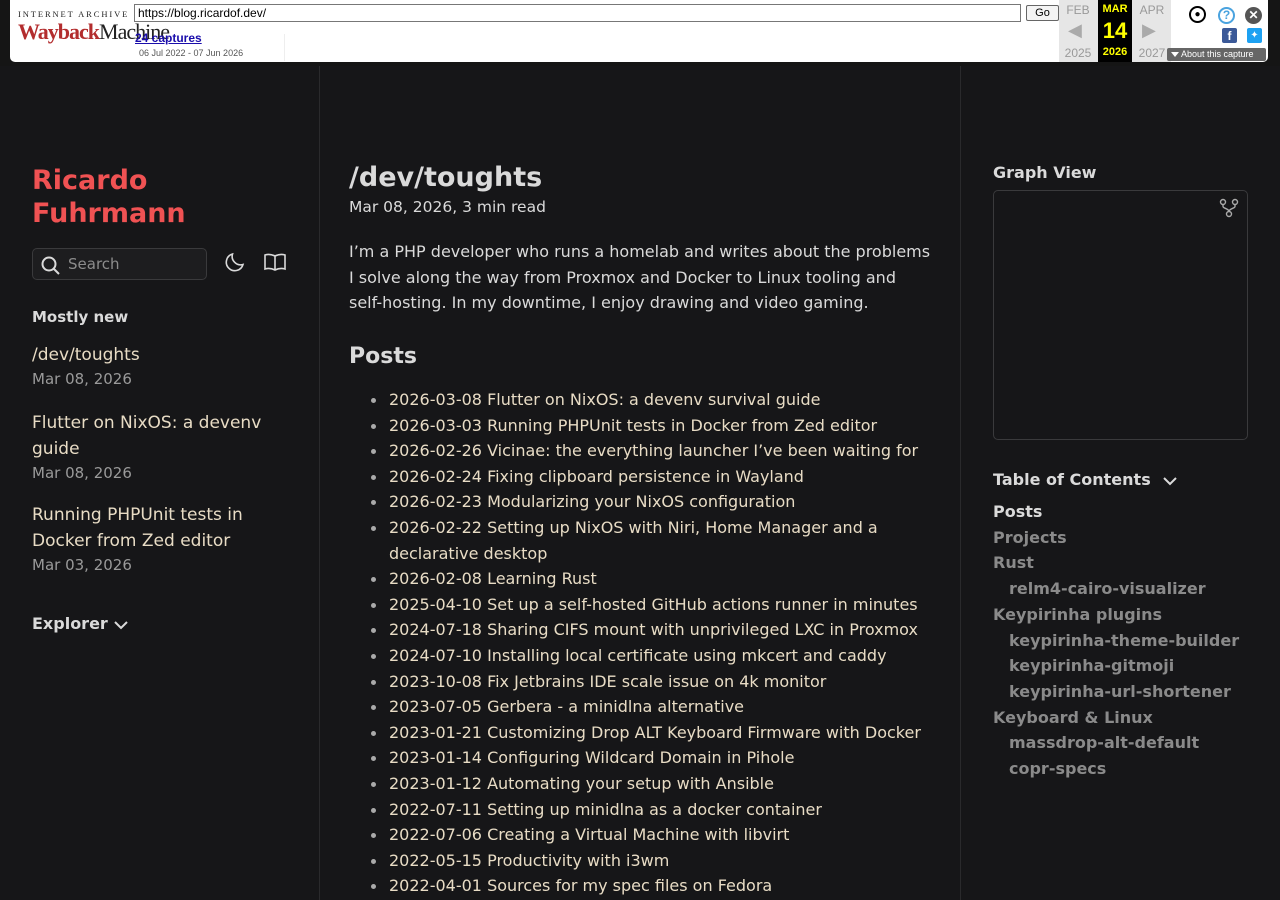  What do you see at coordinates (74, 14) in the screenshot?
I see `wayback-logo-top: INTERNET ARCHIVE` at bounding box center [74, 14].